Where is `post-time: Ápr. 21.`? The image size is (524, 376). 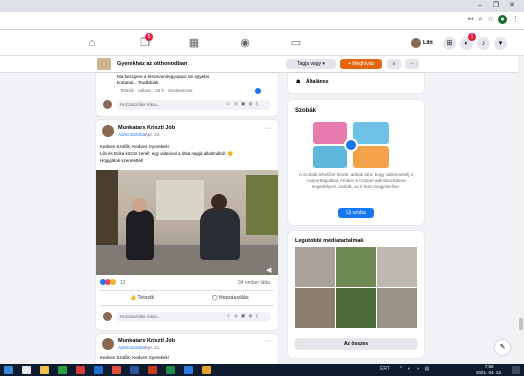
post-time: Ápr. 21. is located at coordinates (153, 347).